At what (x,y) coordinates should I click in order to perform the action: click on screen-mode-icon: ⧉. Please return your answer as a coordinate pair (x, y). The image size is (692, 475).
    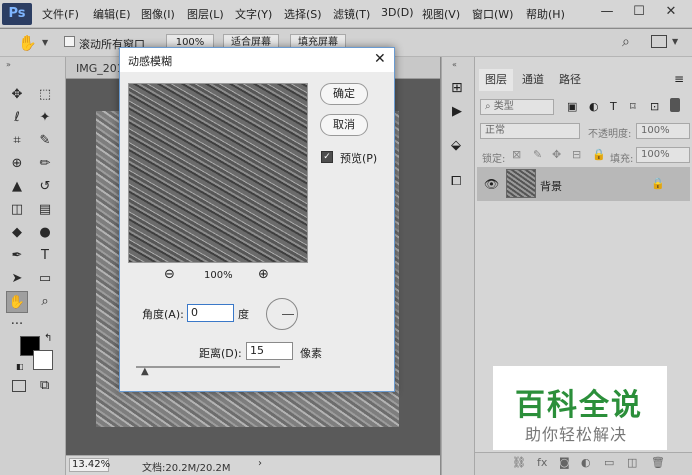
    Looking at the image, I should click on (44, 385).